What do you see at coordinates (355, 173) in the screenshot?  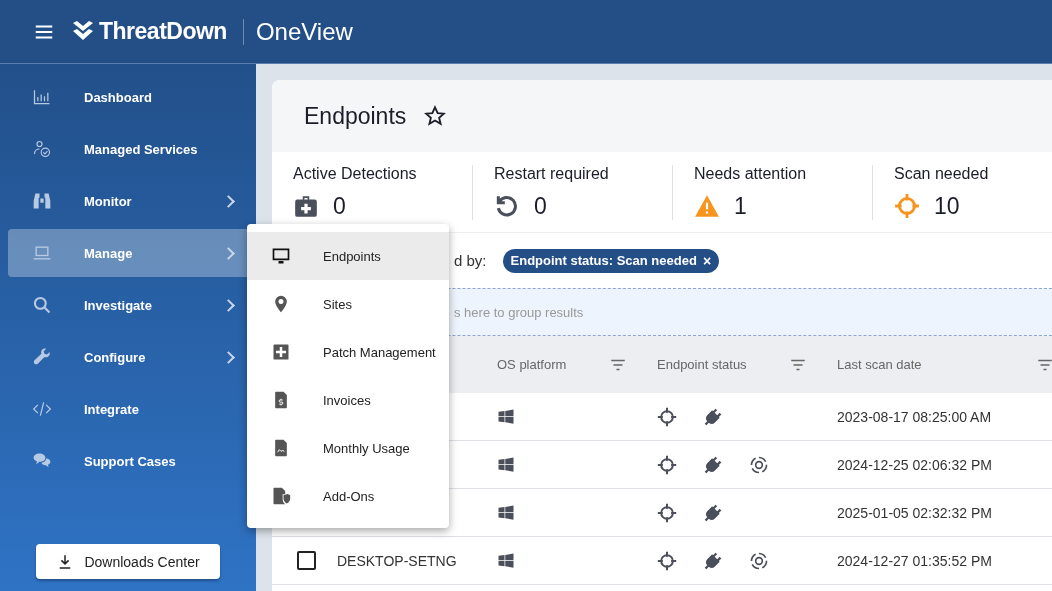 I see `stat-label: Active Detections` at bounding box center [355, 173].